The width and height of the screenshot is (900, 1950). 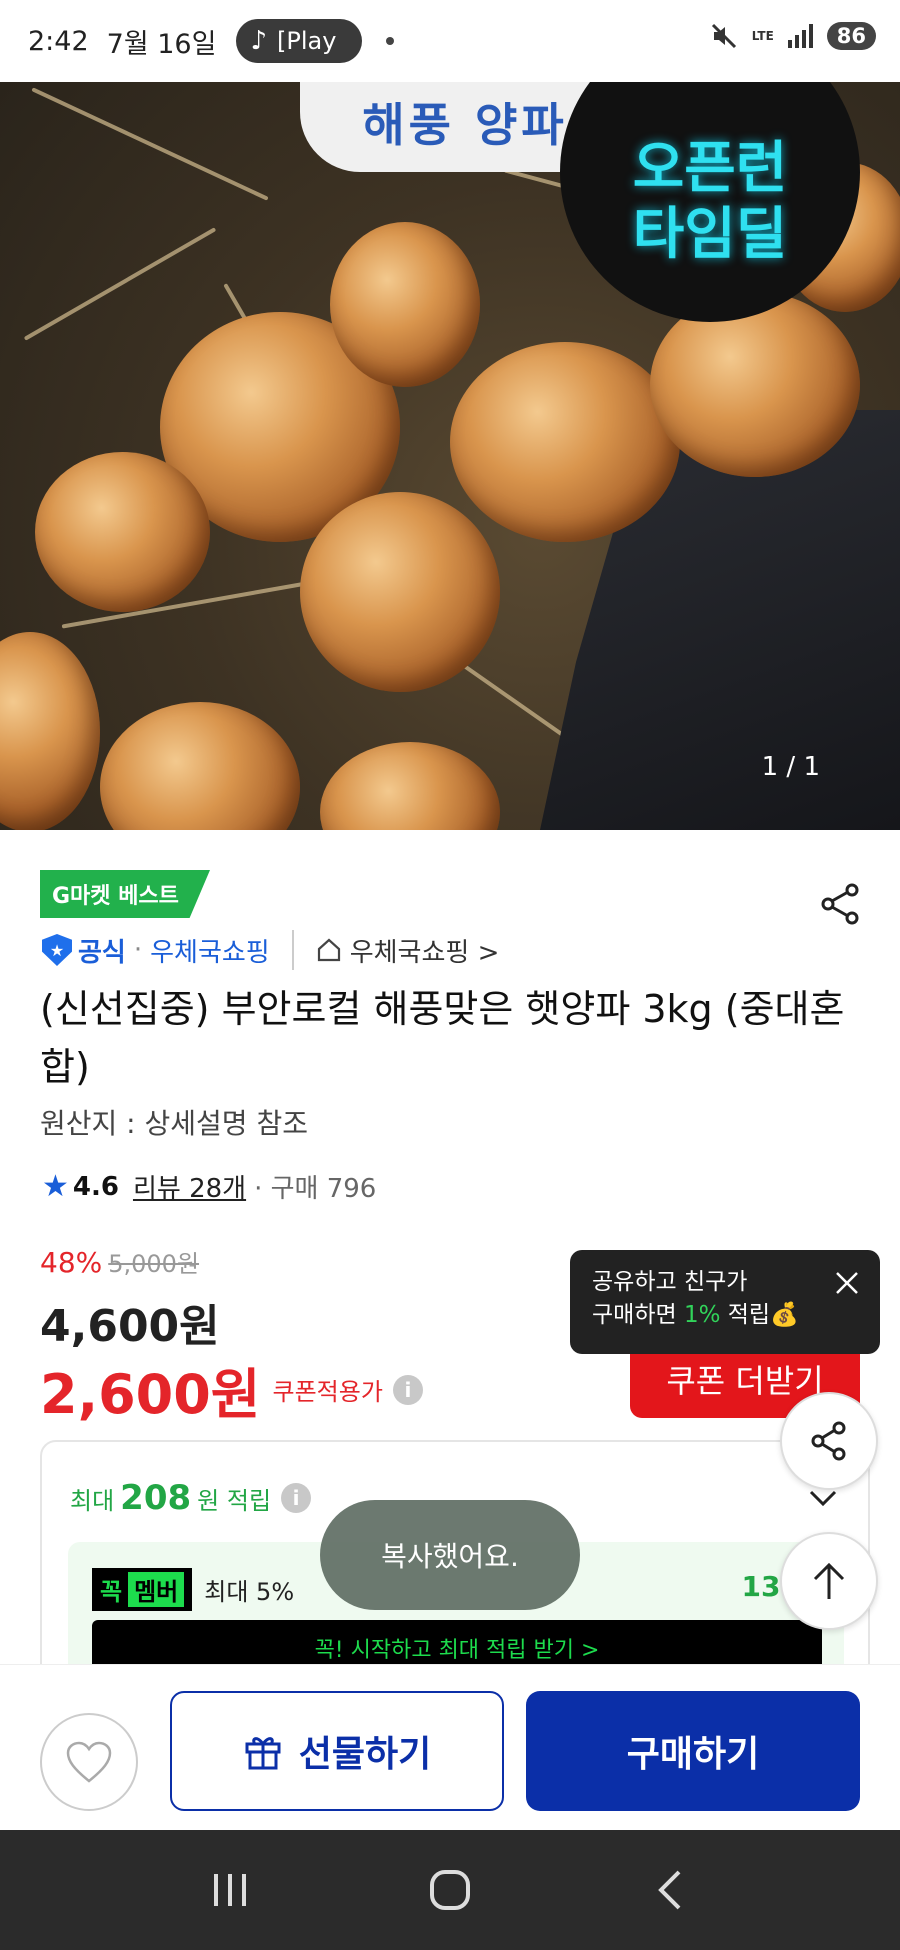 What do you see at coordinates (263, 1753) in the screenshot?
I see `gift-icon` at bounding box center [263, 1753].